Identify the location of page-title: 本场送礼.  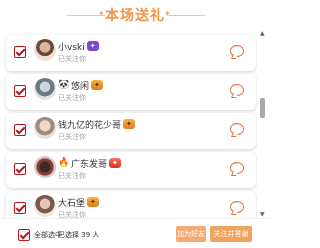
(135, 16).